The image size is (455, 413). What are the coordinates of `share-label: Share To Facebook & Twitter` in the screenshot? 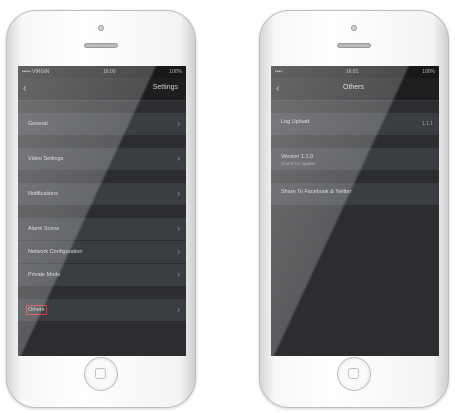 It's located at (316, 192).